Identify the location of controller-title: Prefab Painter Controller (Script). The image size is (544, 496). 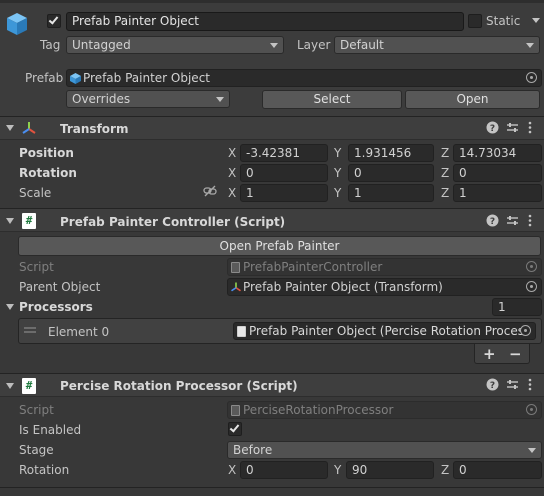
(173, 222).